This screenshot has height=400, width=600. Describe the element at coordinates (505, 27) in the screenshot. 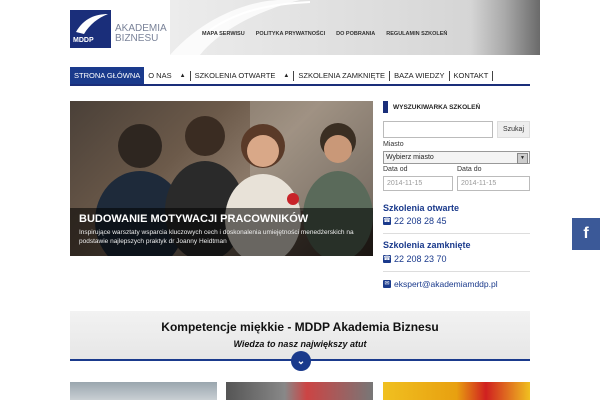

I see `header-photo` at that location.